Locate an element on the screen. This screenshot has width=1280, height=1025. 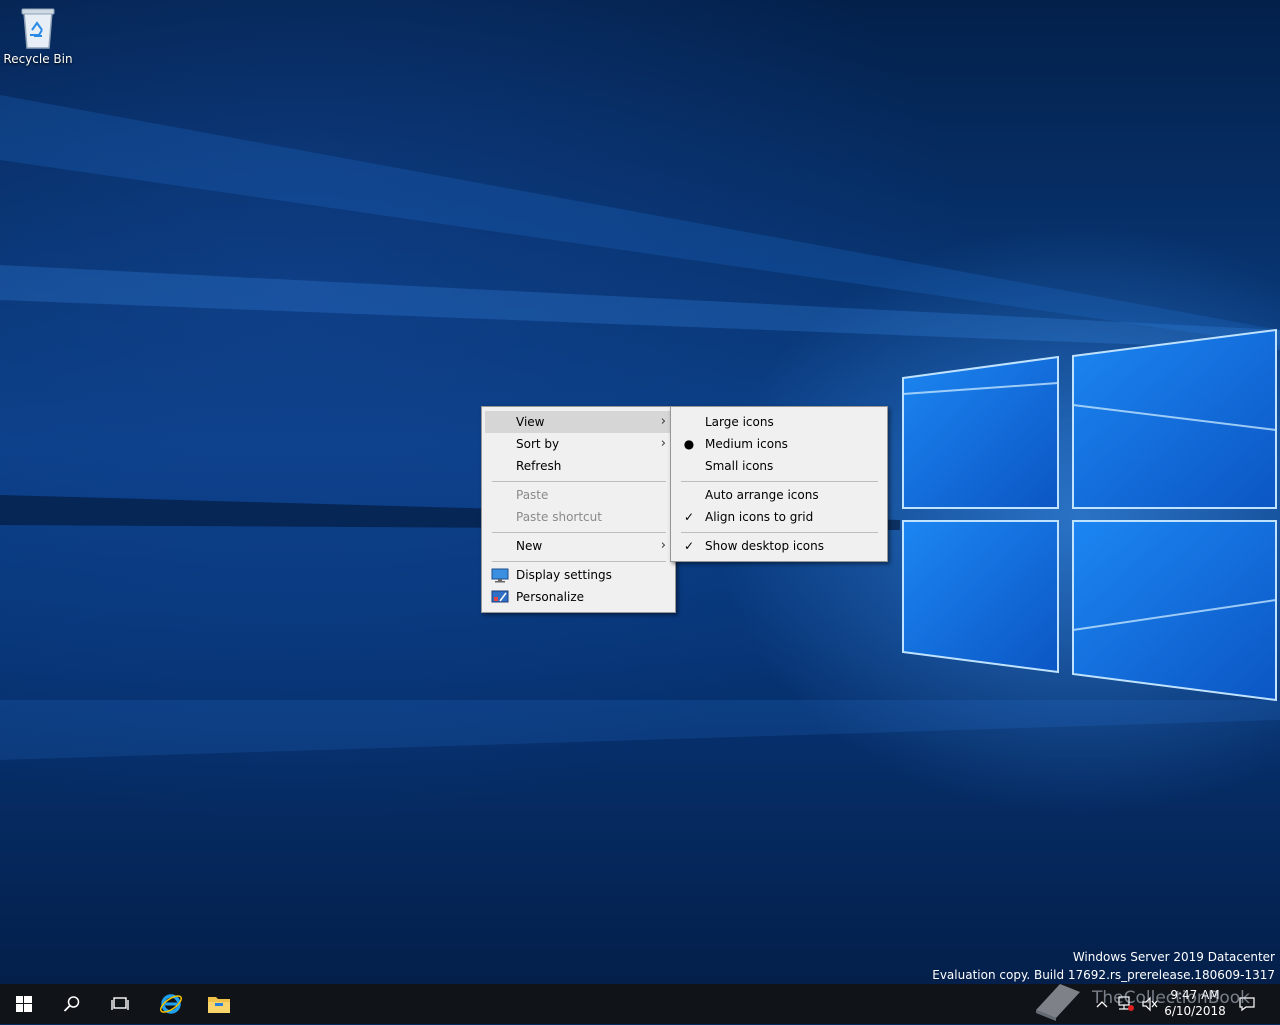
menu-item-show-desktop-icons: ✓ Show desktop icons is located at coordinates (779, 546).